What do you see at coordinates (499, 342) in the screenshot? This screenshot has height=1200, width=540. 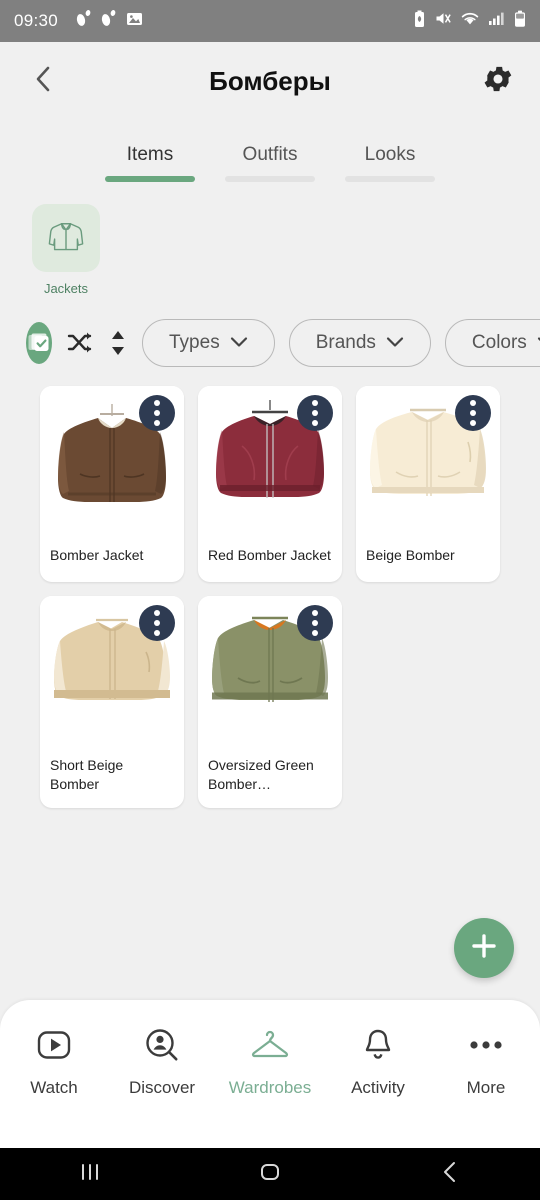 I see `filter-label: Colors` at bounding box center [499, 342].